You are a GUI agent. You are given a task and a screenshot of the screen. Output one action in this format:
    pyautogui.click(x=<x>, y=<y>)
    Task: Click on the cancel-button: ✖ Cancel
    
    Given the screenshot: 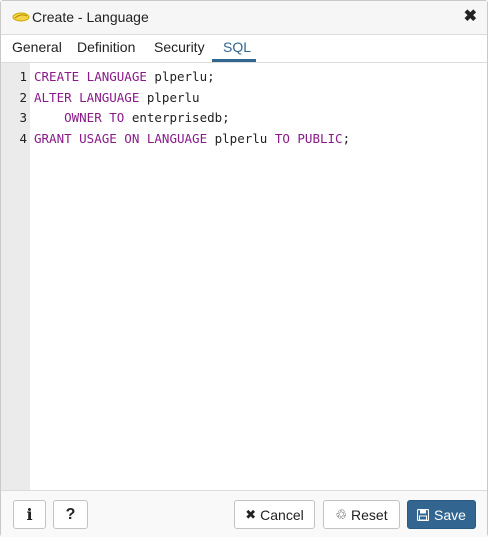 What is the action you would take?
    pyautogui.click(x=274, y=514)
    